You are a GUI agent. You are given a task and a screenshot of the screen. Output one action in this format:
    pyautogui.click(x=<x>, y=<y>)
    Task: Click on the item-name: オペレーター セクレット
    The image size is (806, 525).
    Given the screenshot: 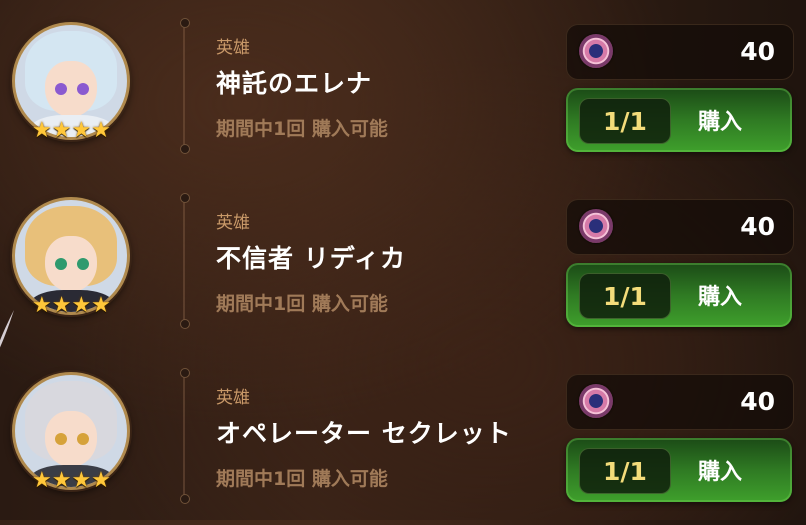 What is the action you would take?
    pyautogui.click(x=364, y=433)
    